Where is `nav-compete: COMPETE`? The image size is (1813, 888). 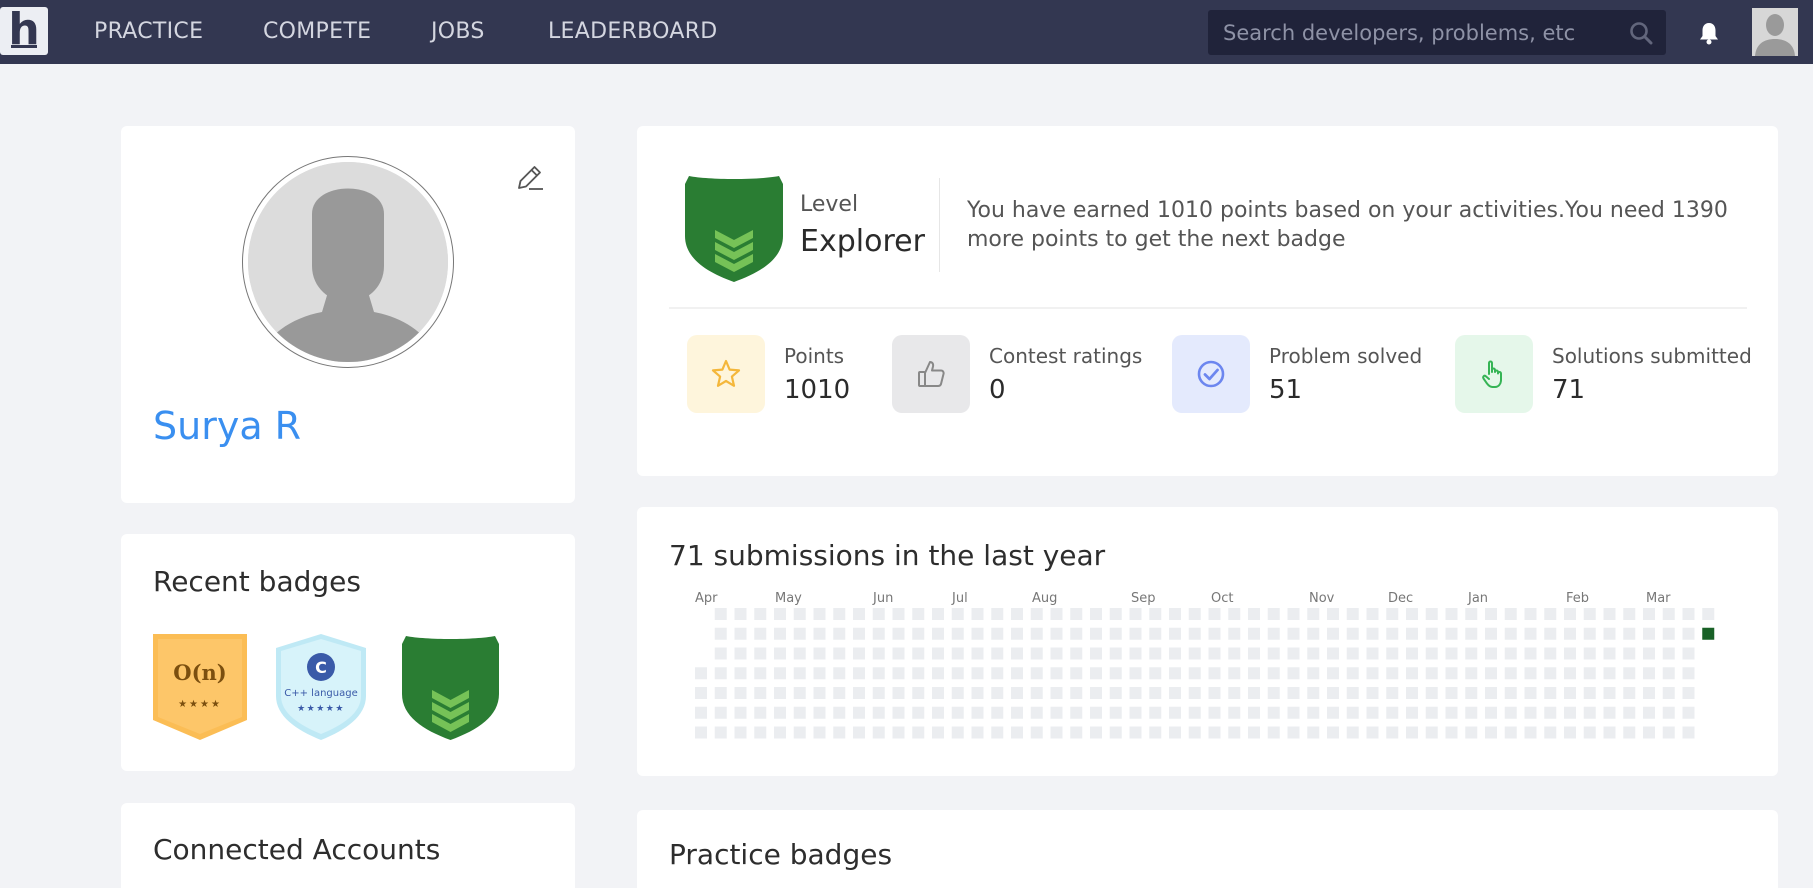 nav-compete: COMPETE is located at coordinates (317, 32).